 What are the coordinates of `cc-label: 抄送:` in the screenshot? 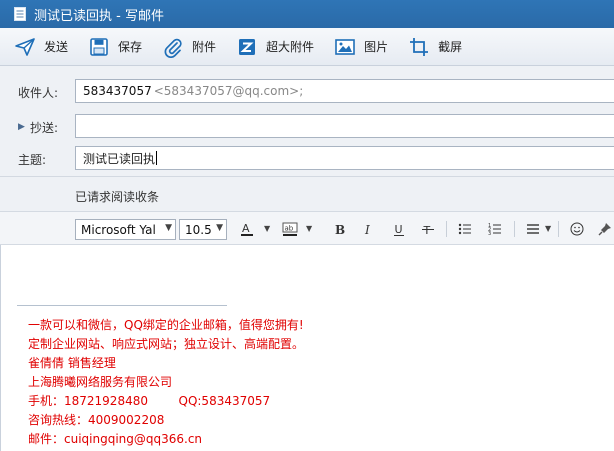 It's located at (44, 127).